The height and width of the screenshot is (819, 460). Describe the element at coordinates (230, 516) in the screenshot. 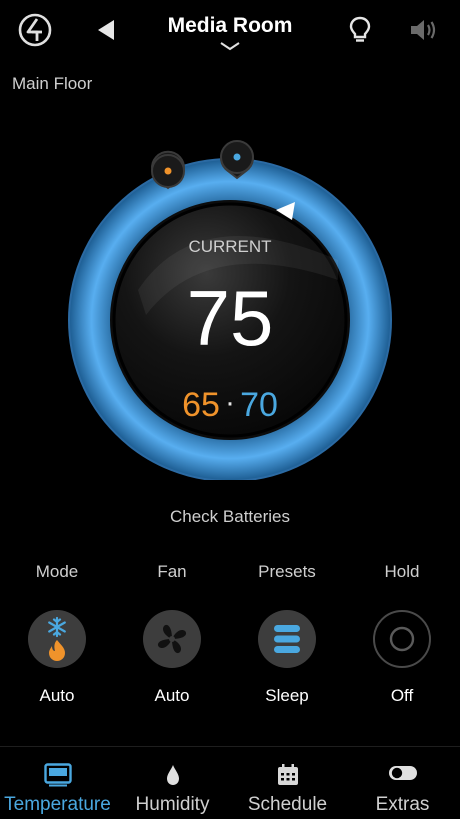

I see `status-message: Check Batteries` at that location.